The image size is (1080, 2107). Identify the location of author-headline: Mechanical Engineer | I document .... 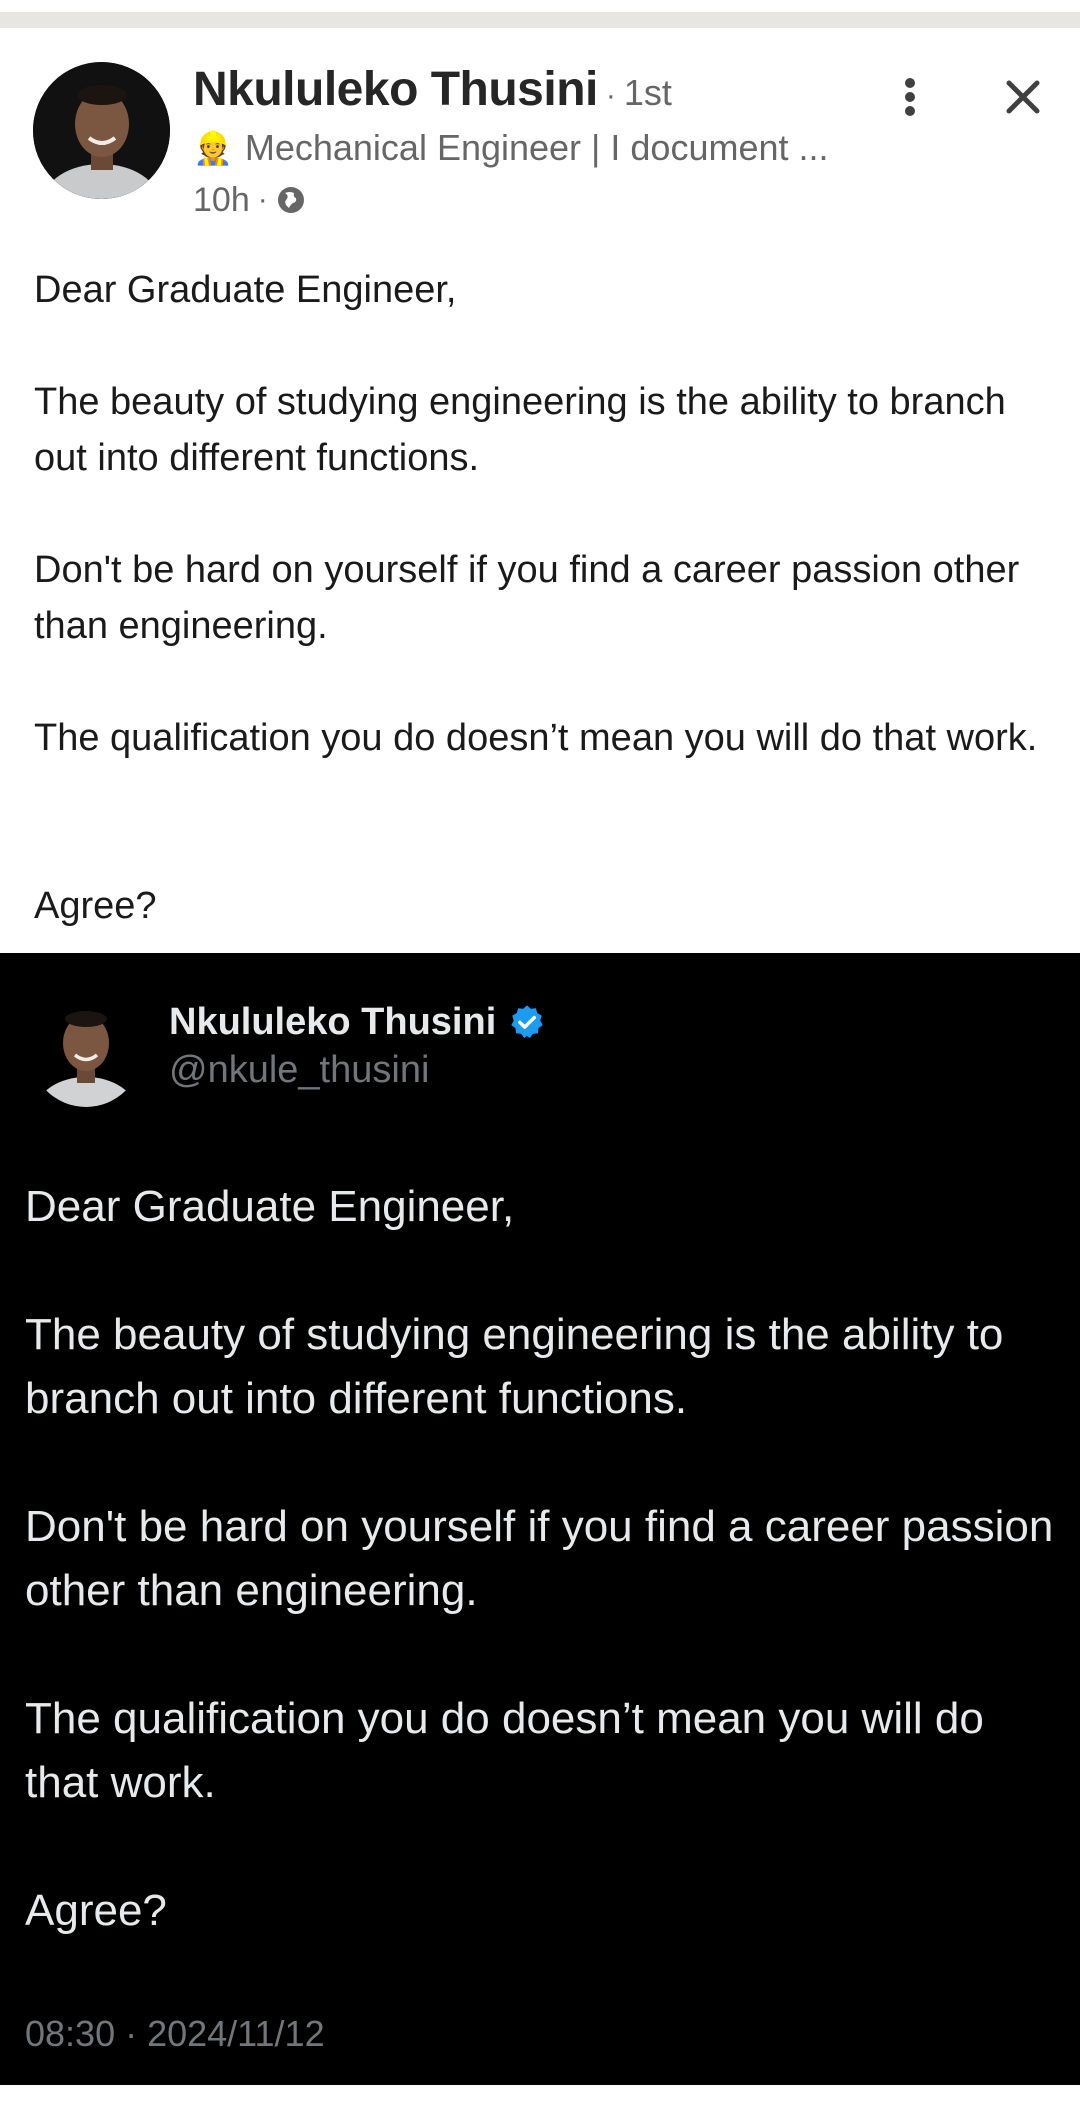
(536, 147).